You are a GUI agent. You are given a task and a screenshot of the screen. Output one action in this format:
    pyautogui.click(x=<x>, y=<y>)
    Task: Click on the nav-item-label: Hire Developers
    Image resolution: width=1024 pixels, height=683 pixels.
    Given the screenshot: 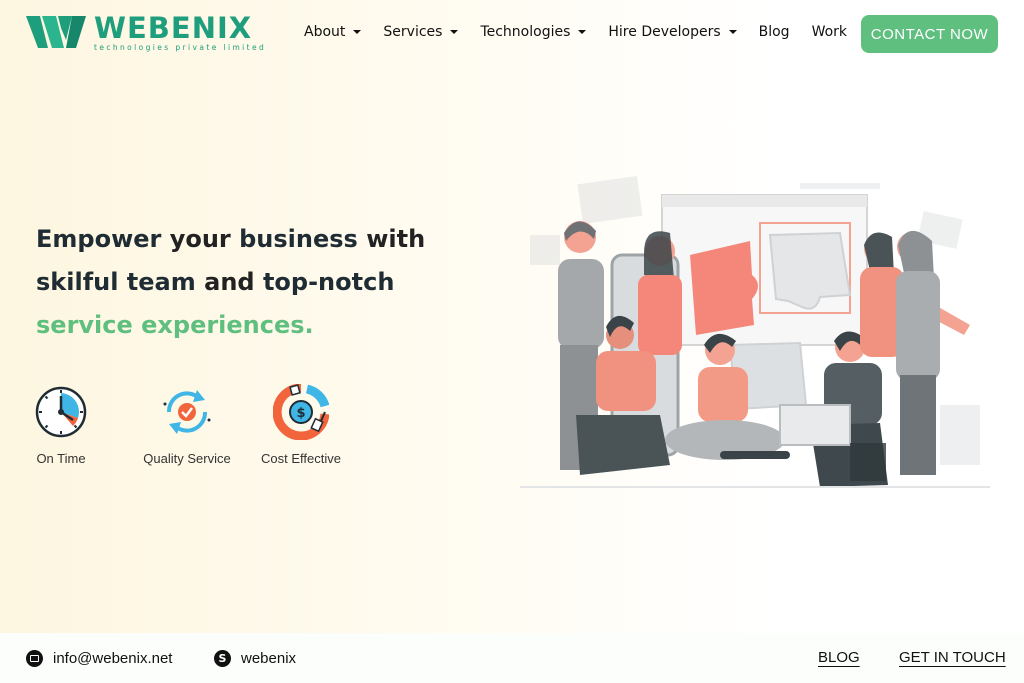 What is the action you would take?
    pyautogui.click(x=664, y=32)
    